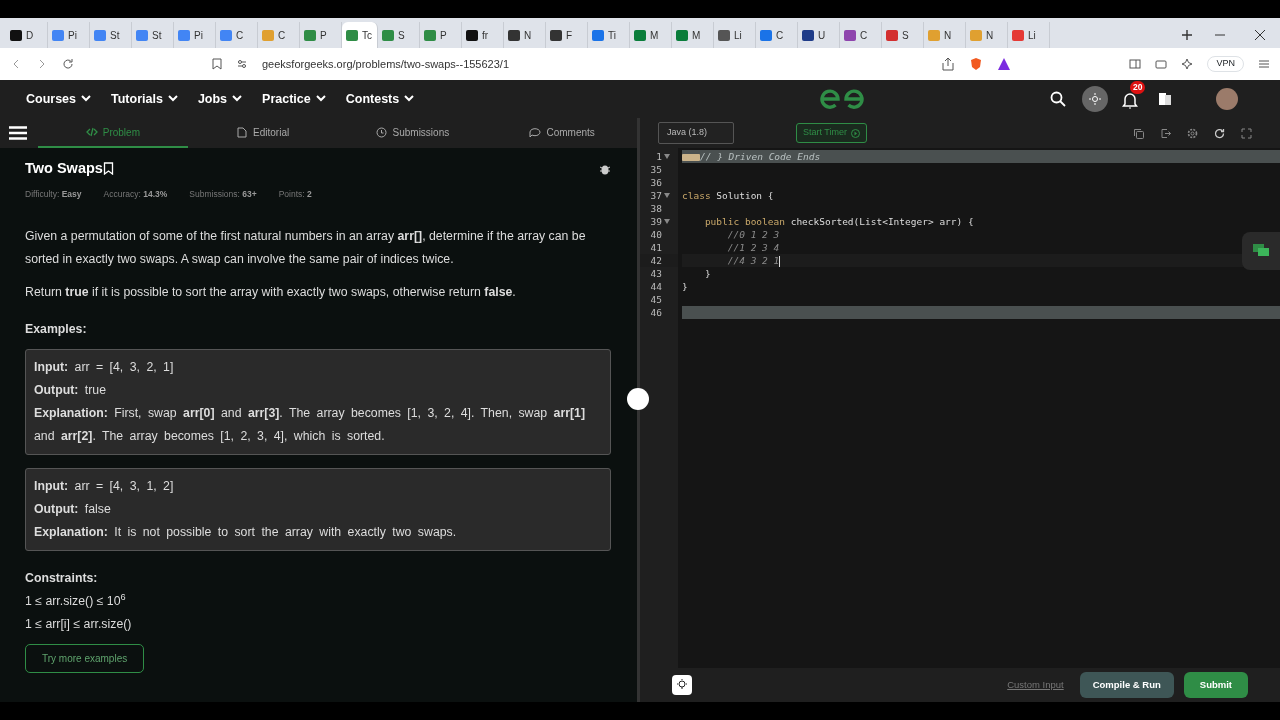 The image size is (1280, 720). I want to click on line-number: 45, so click(656, 299).